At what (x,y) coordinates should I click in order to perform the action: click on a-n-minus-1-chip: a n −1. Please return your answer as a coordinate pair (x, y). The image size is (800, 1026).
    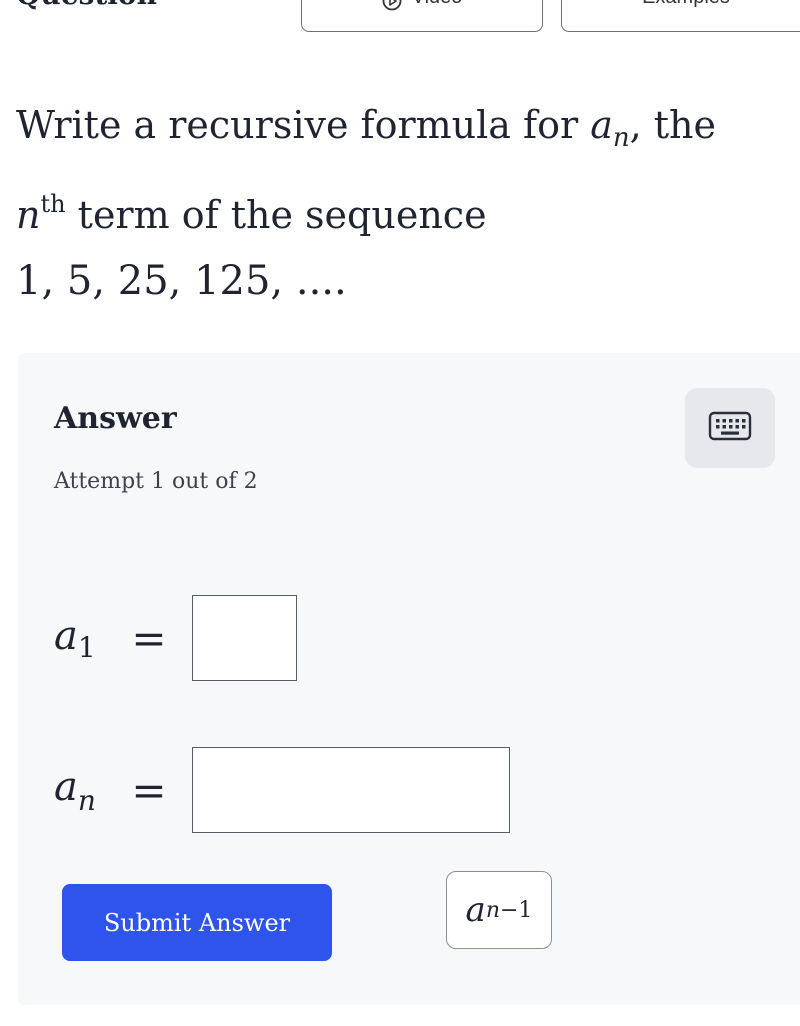
    Looking at the image, I should click on (499, 910).